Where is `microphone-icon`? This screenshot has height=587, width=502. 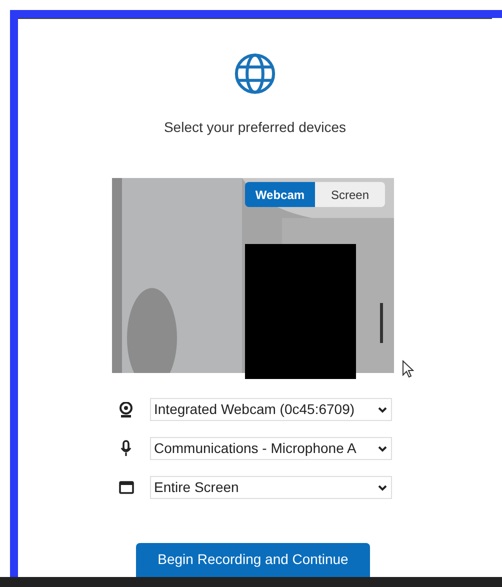
microphone-icon is located at coordinates (126, 448).